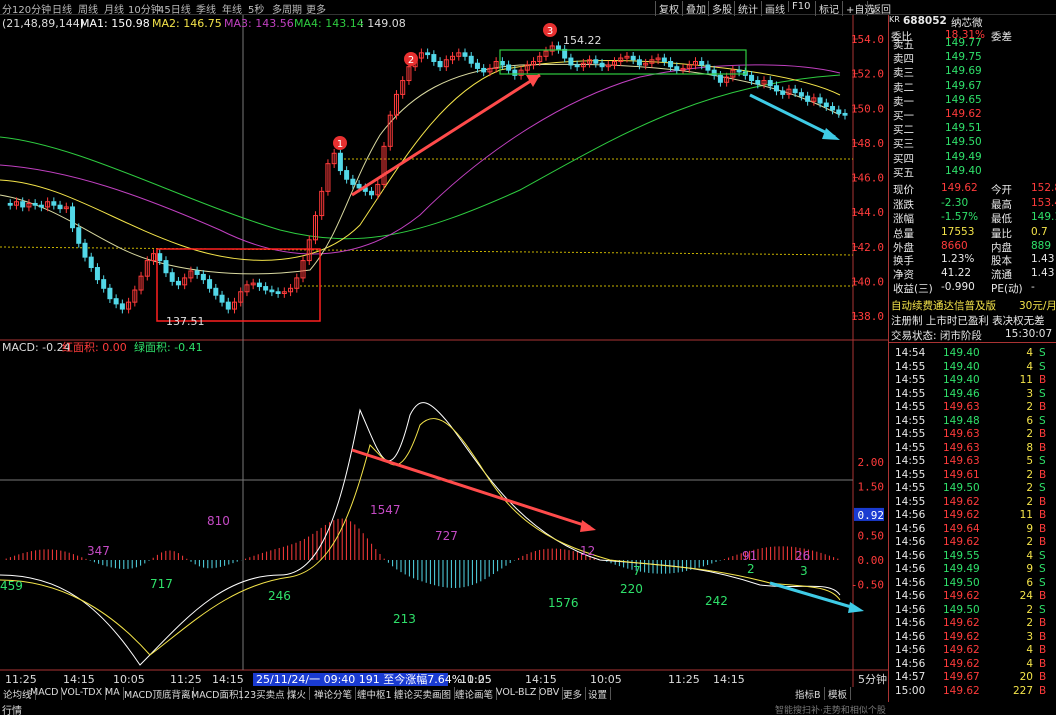  Describe the element at coordinates (1043, 217) in the screenshot. I see `quote-value2-2: 149.1` at that location.